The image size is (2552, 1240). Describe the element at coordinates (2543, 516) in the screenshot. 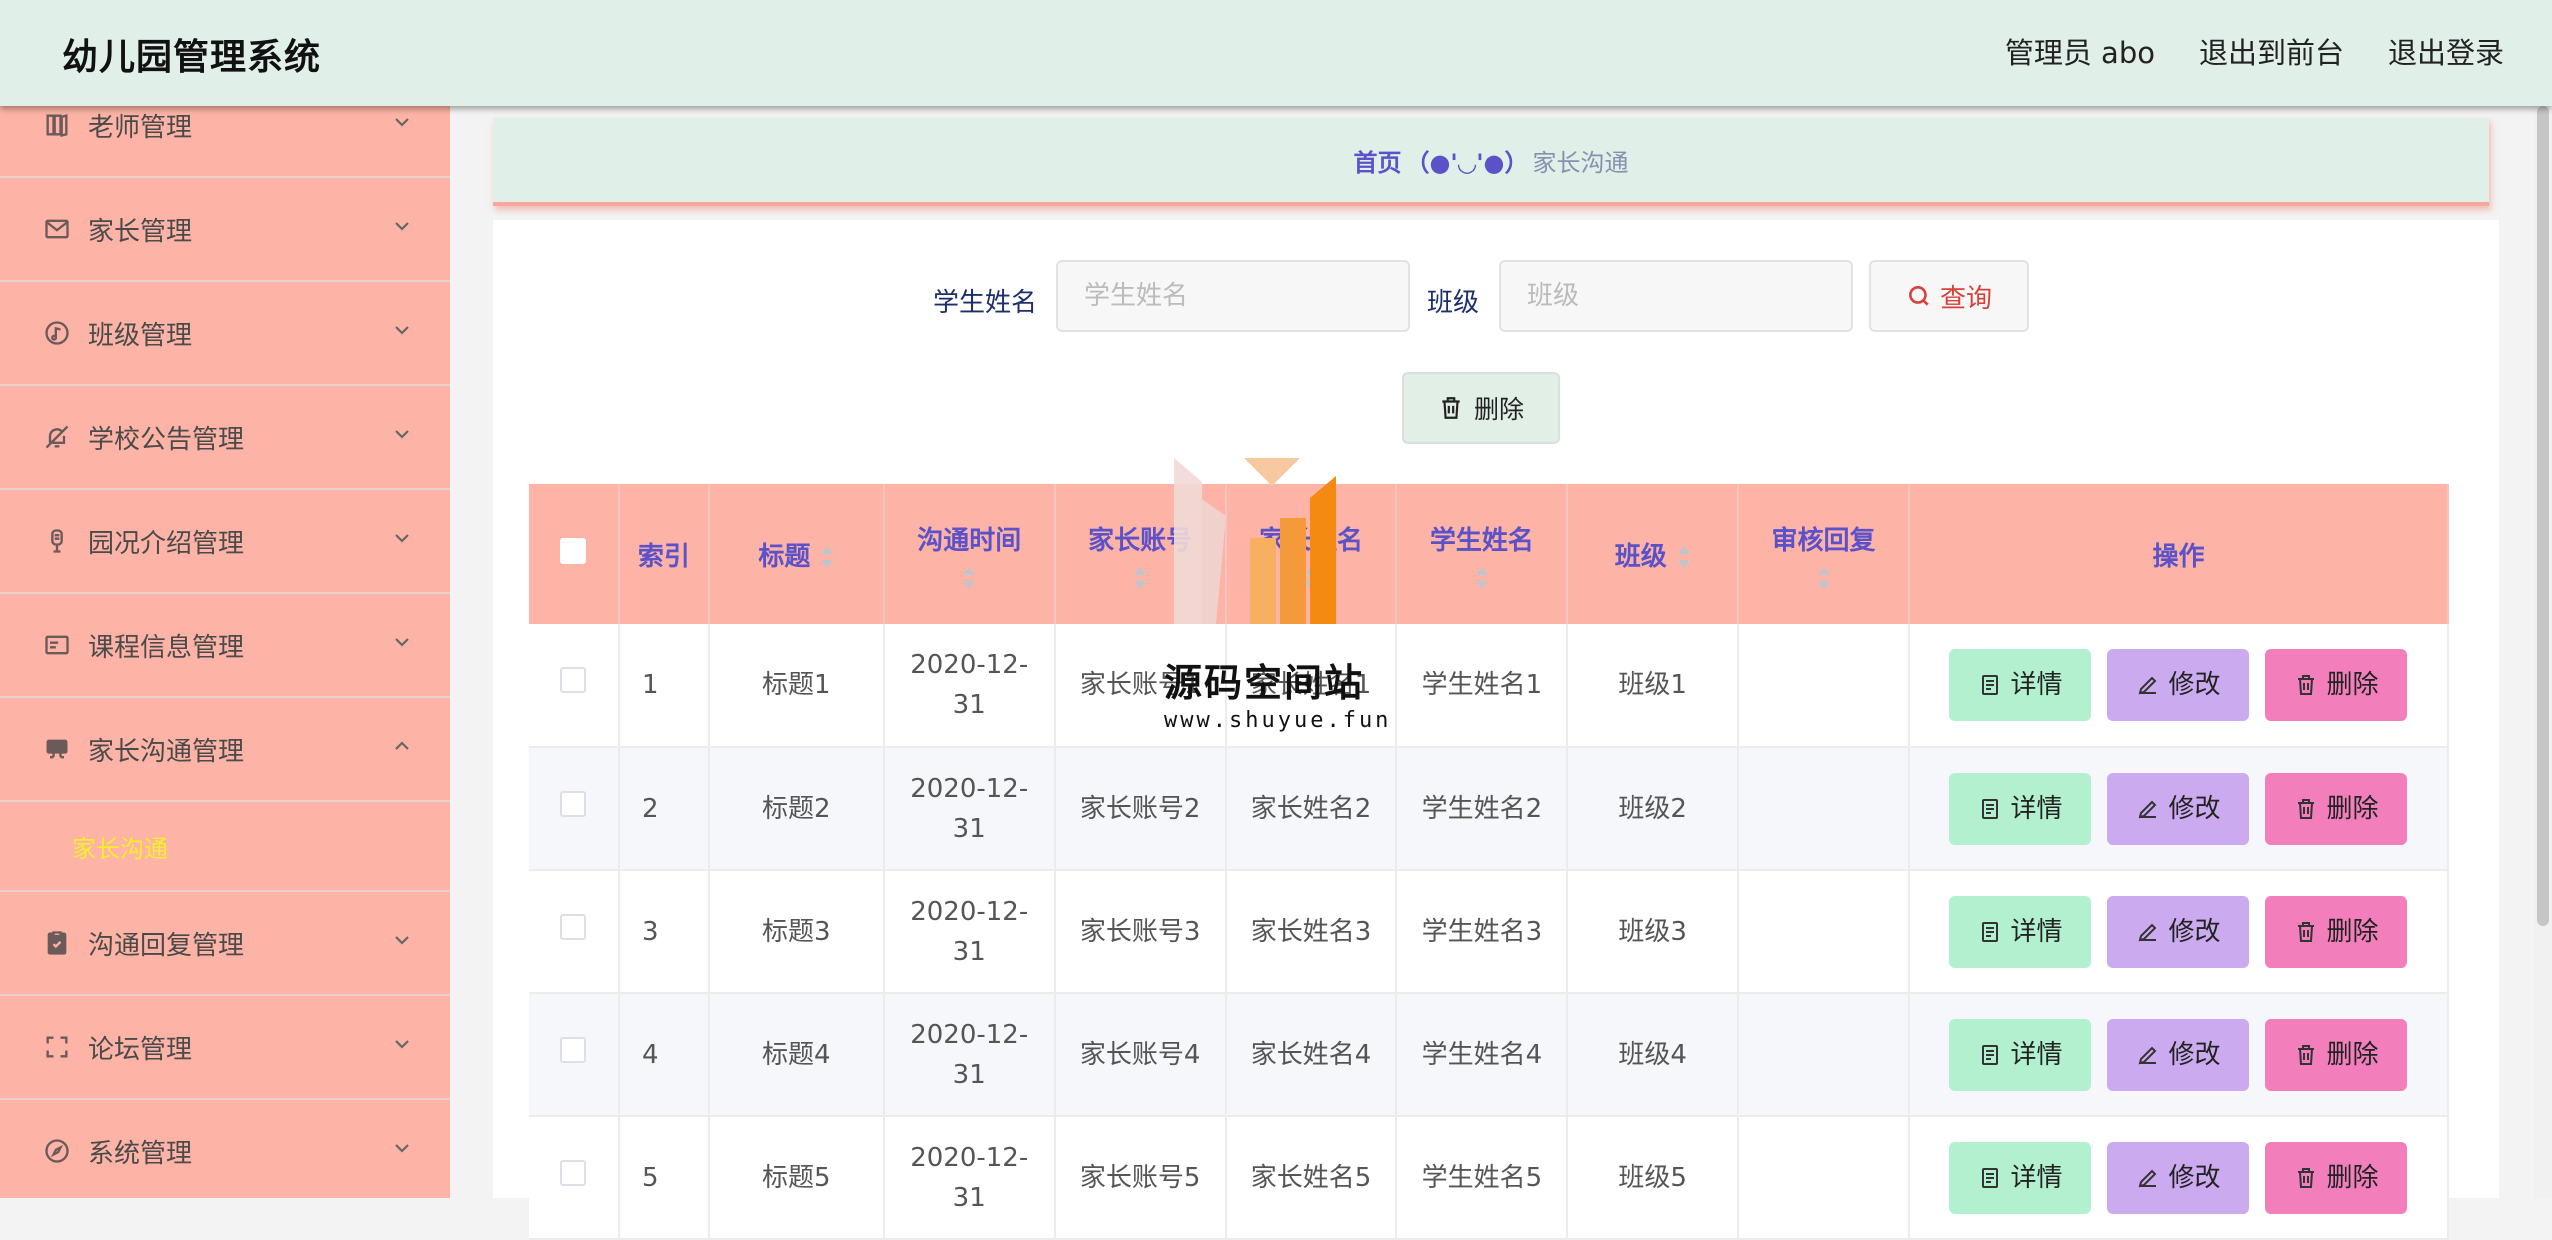

I see `scrollbar-thumb` at that location.